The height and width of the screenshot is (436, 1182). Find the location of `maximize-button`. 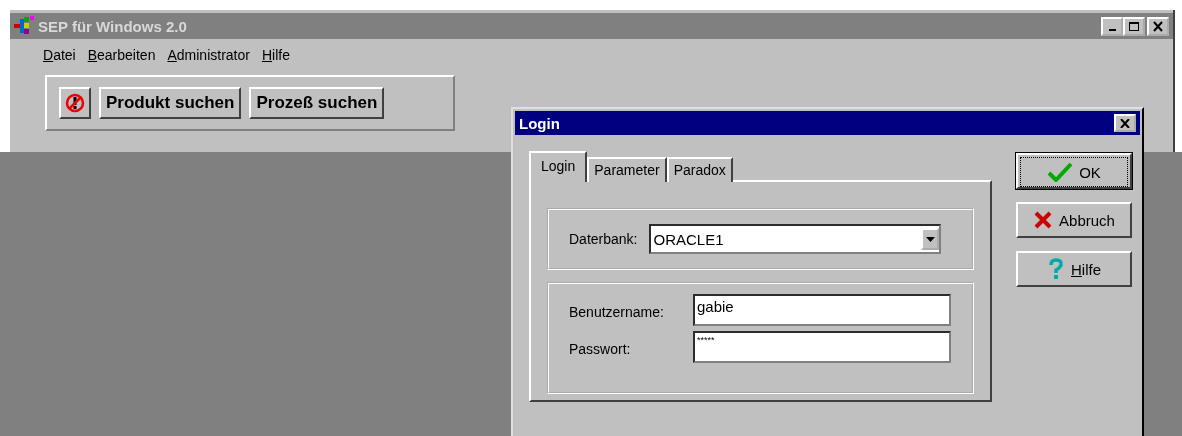

maximize-button is located at coordinates (1134, 26).